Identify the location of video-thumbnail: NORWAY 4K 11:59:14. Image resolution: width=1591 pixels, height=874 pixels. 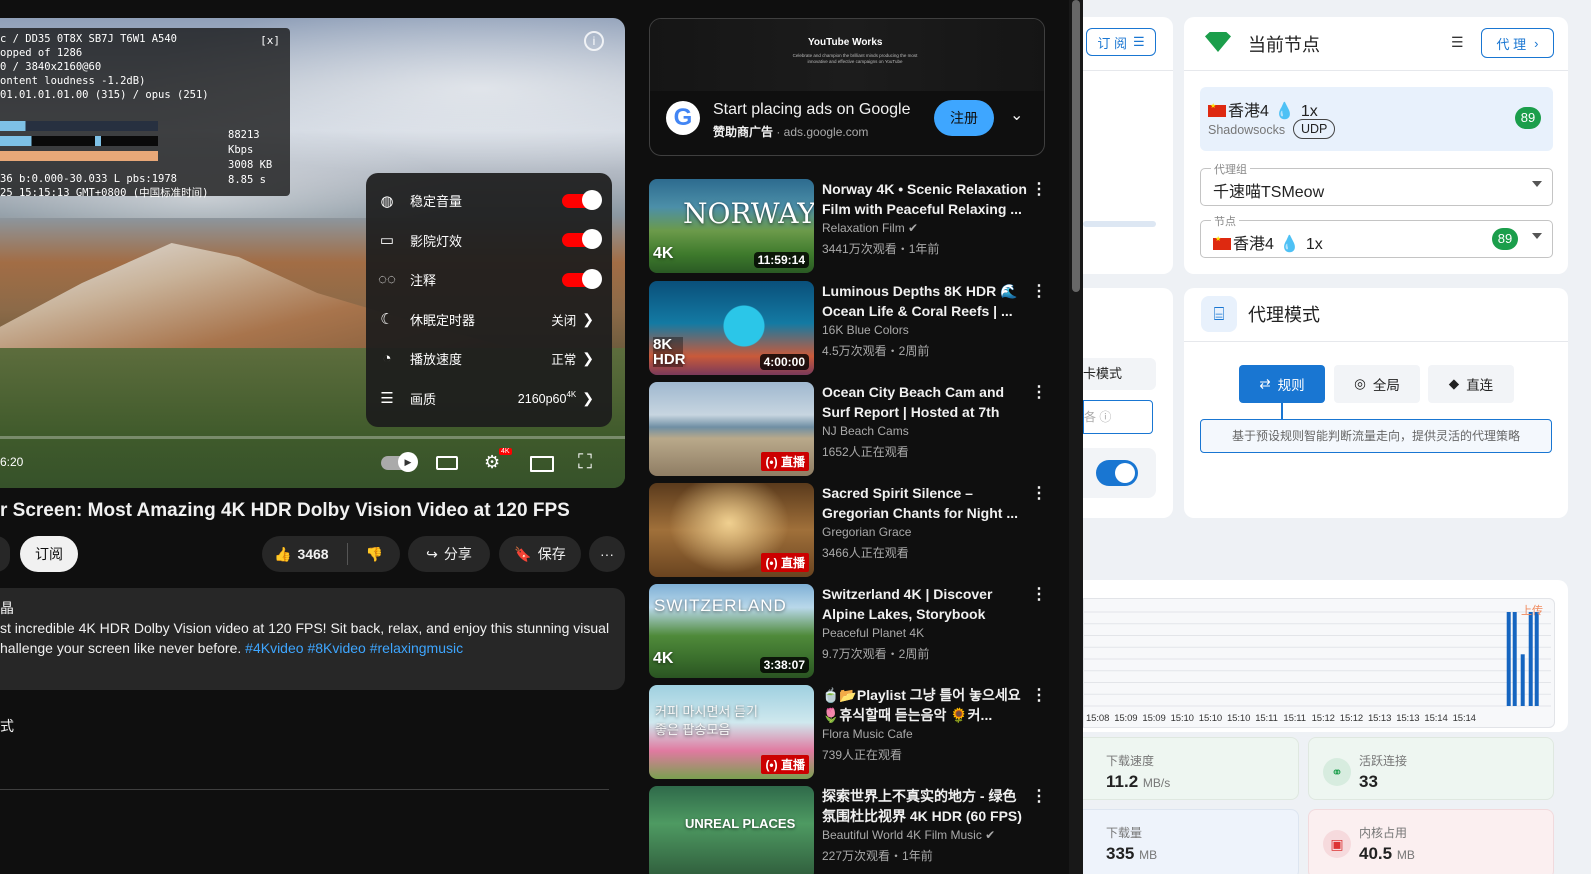
(731, 226).